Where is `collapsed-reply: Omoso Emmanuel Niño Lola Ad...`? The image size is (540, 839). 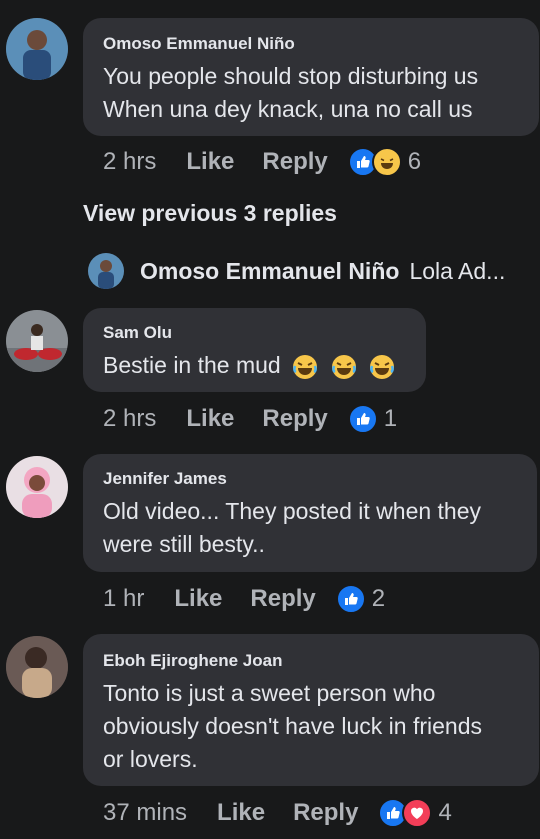 collapsed-reply: Omoso Emmanuel Niño Lola Ad... is located at coordinates (308, 271).